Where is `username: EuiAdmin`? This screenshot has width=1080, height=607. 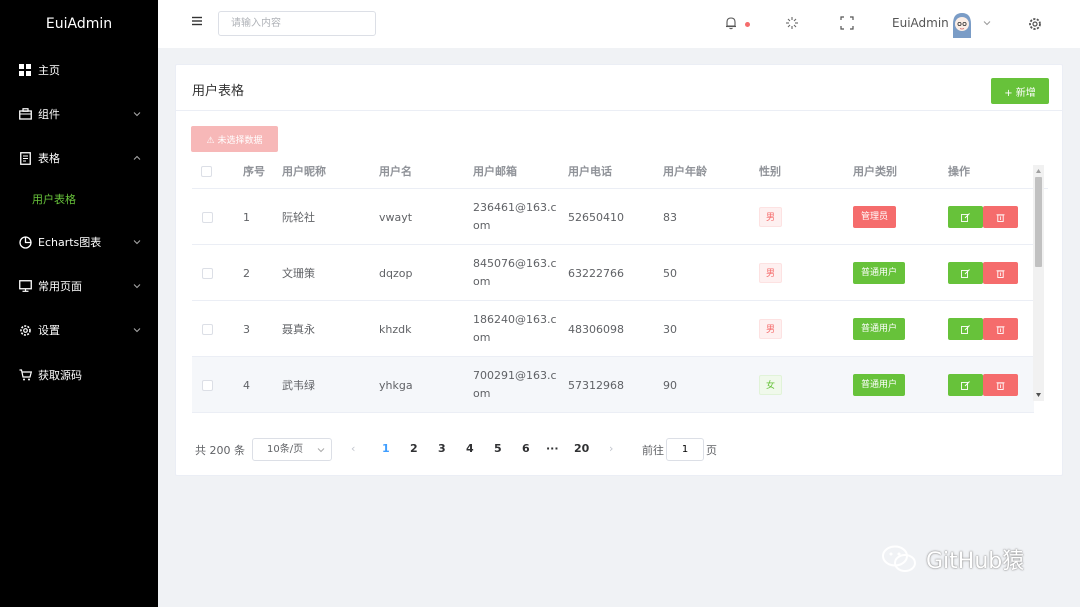
username: EuiAdmin is located at coordinates (920, 23).